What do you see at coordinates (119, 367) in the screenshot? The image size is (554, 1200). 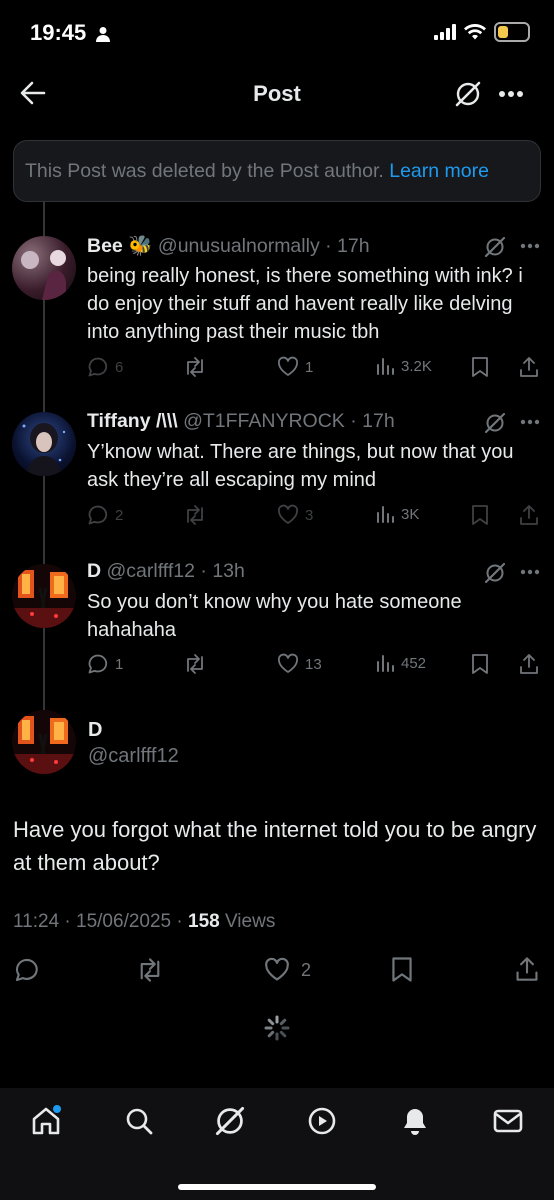 I see `reply-count: 6` at bounding box center [119, 367].